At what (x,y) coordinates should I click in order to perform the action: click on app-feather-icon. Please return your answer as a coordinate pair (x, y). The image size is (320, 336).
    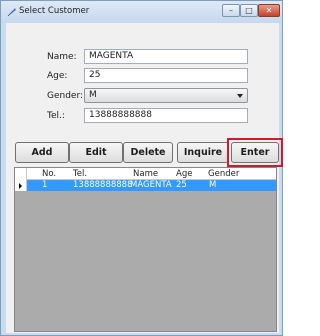
    Looking at the image, I should click on (12, 12).